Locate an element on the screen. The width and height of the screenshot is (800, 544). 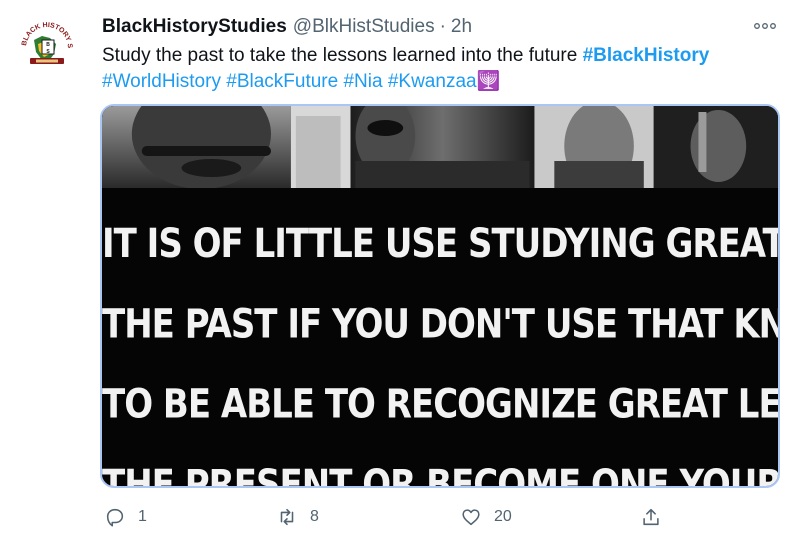
quote-line: THE PAST IF YOU DON'T USE THAT KNOWLEDGE is located at coordinates (440, 324).